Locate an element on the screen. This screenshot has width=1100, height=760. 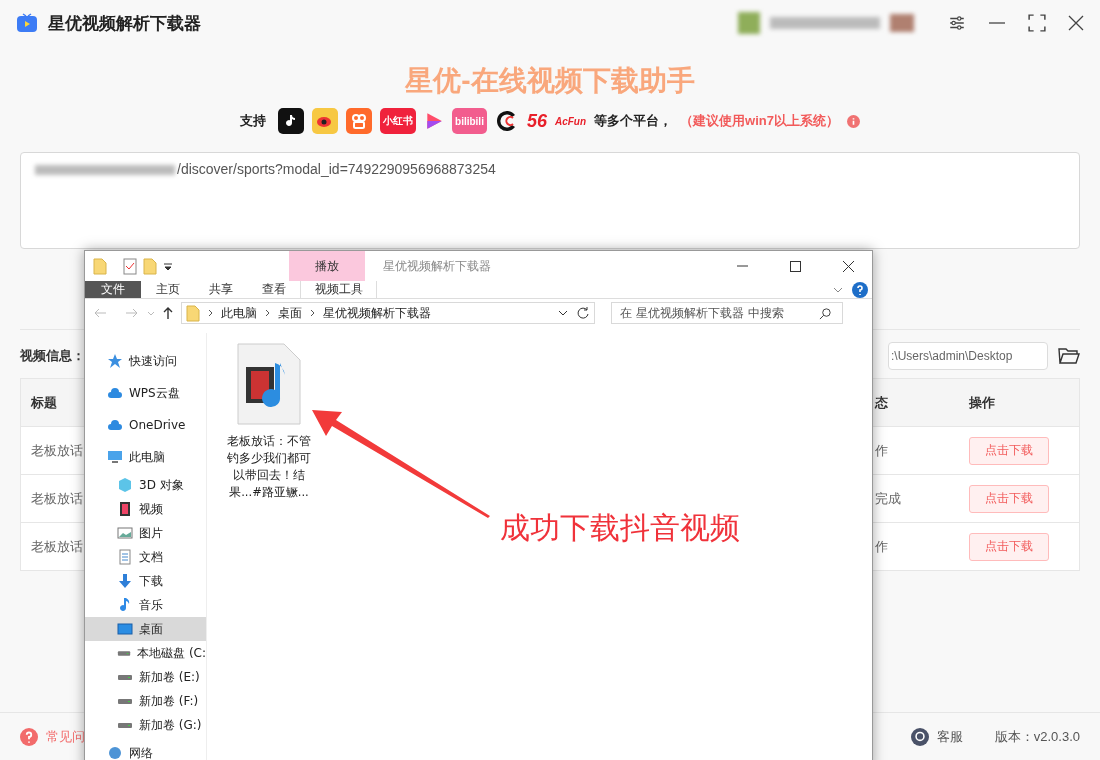
cube-icon is located at coordinates (125, 485).